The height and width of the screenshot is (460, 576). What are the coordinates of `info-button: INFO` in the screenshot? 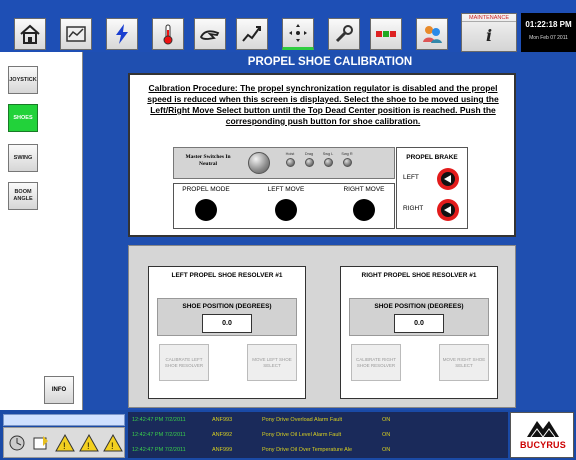 It's located at (59, 390).